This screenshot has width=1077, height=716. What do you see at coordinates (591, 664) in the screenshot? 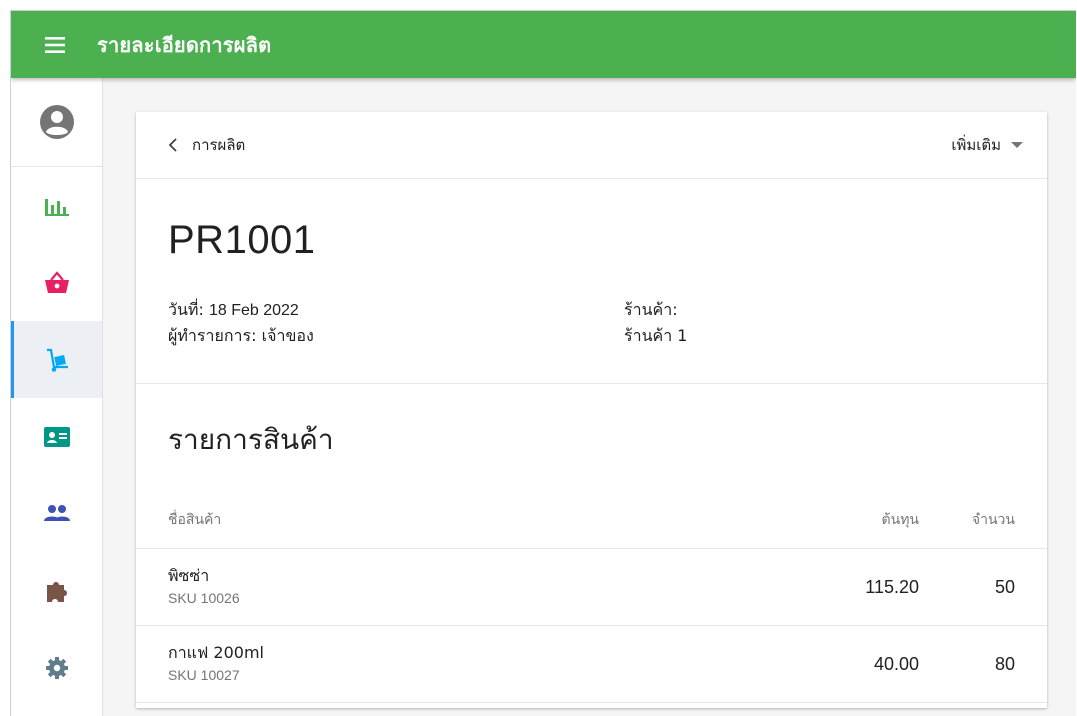
I see `table-row: กาแฟ 200ml SKU 10027 40.00 80` at bounding box center [591, 664].